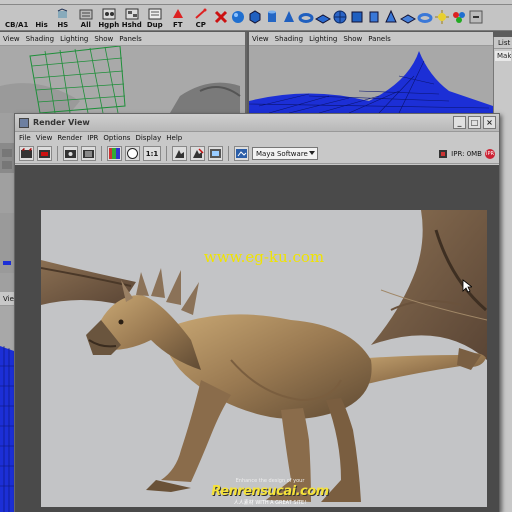  What do you see at coordinates (148, 138) in the screenshot?
I see `menu-display: Display` at bounding box center [148, 138].